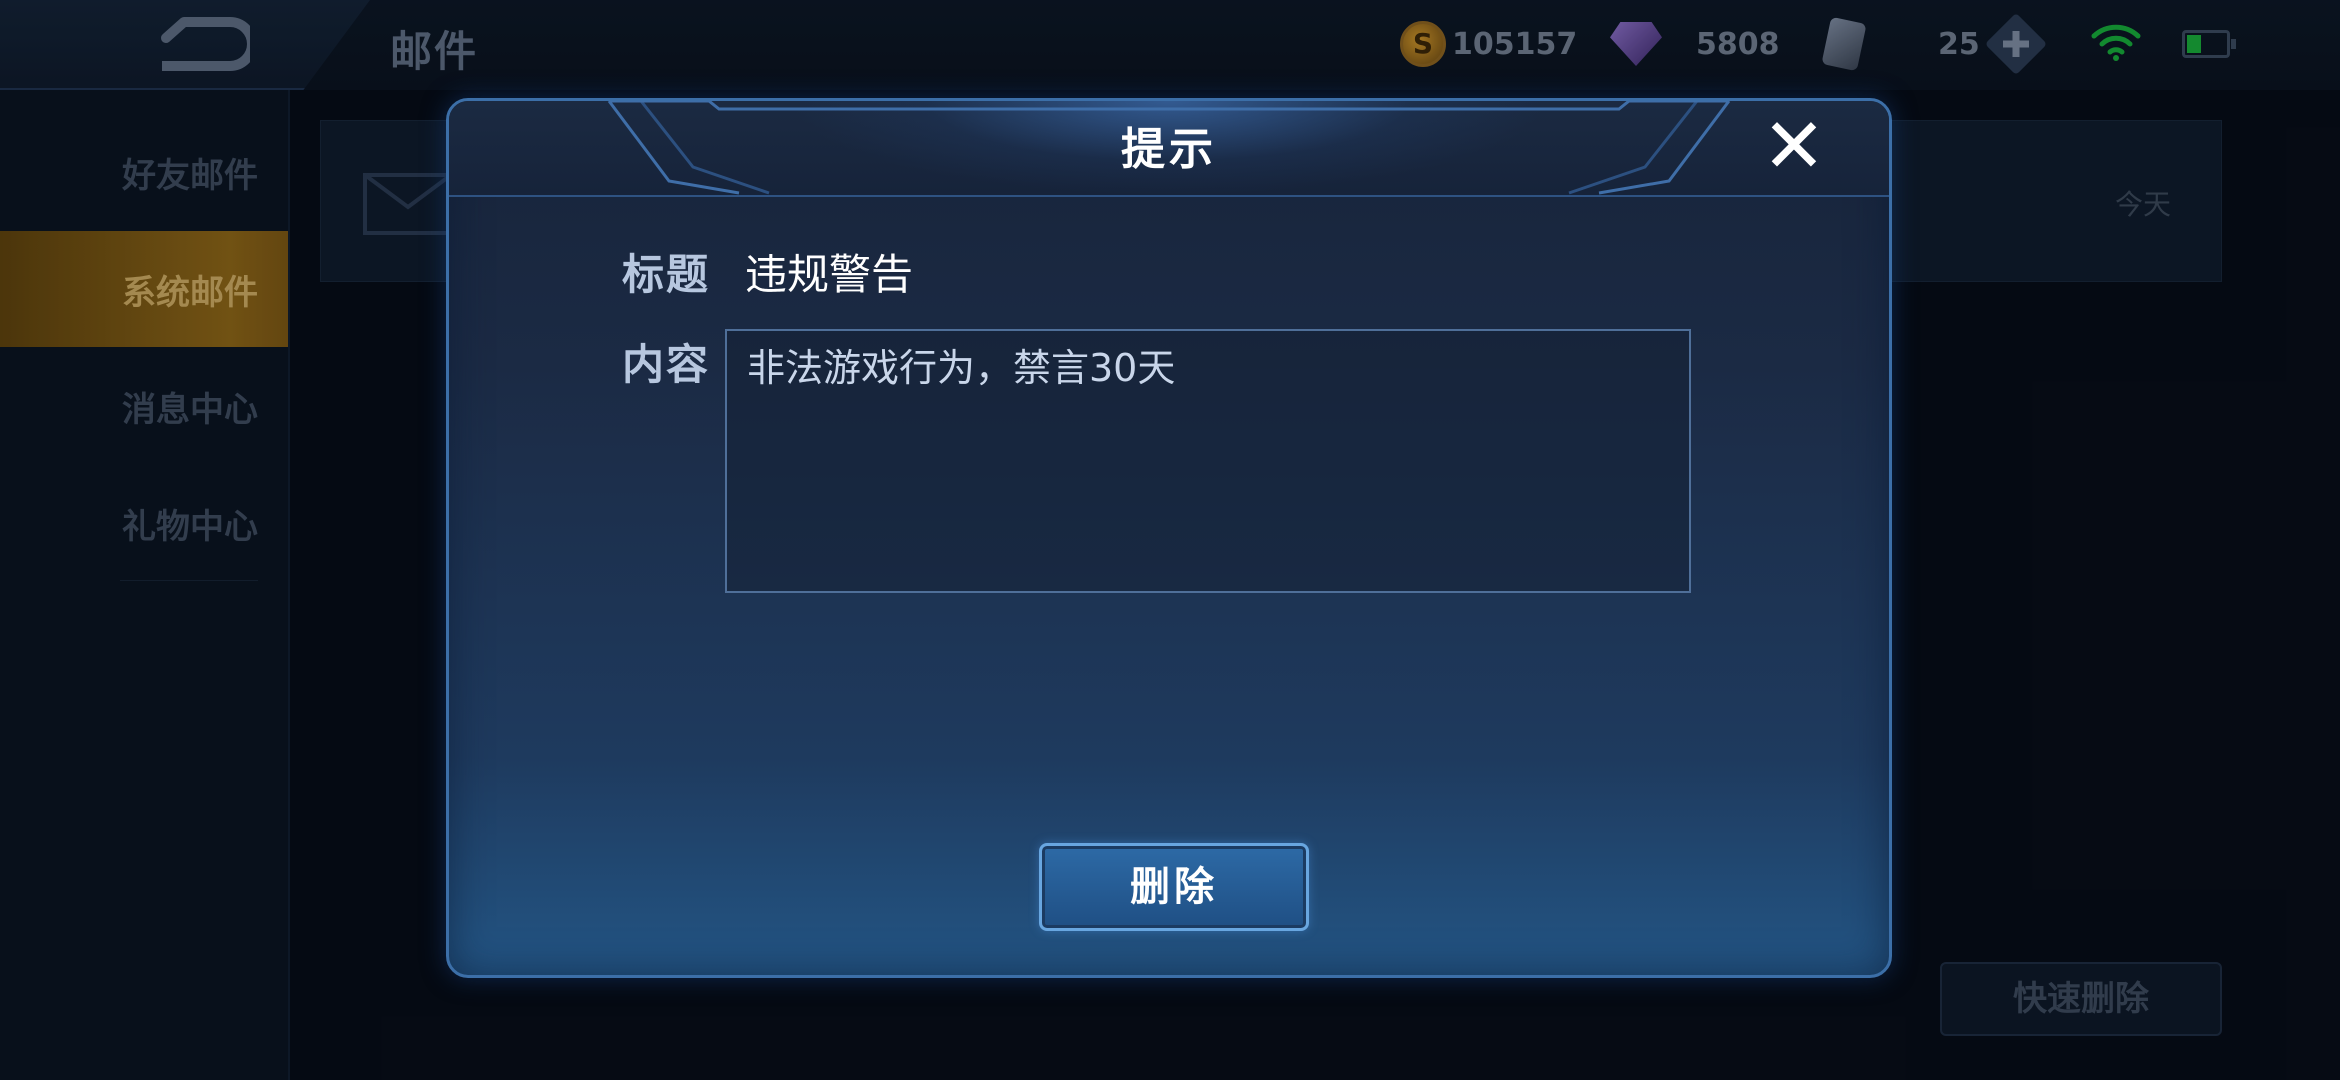  What do you see at coordinates (961, 368) in the screenshot?
I see `content-text: 非法游戏行为，禁言30天` at bounding box center [961, 368].